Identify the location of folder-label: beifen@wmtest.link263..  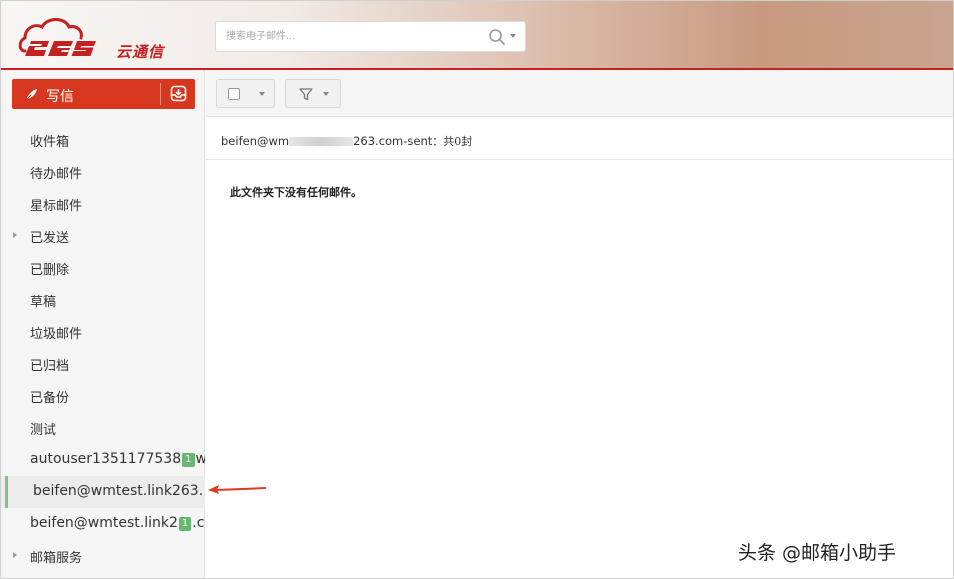
(118, 491).